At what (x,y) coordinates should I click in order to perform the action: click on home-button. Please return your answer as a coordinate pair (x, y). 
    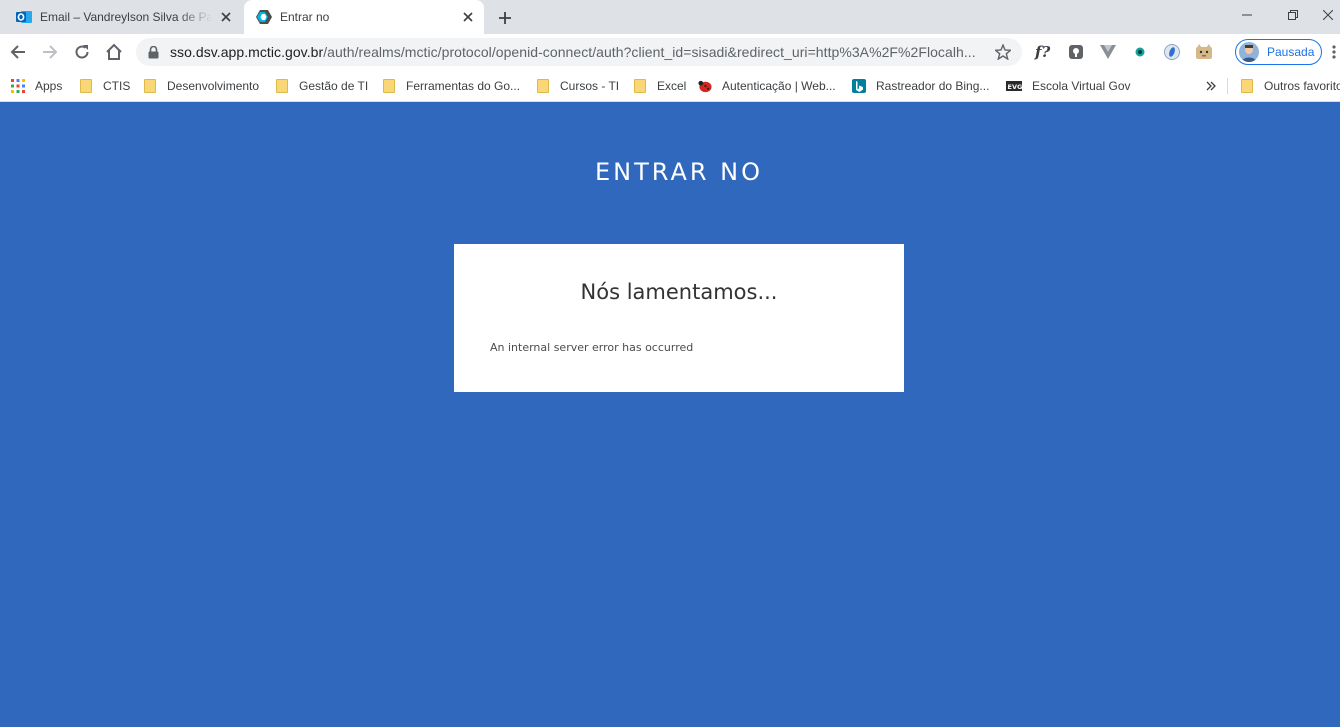
    Looking at the image, I should click on (114, 52).